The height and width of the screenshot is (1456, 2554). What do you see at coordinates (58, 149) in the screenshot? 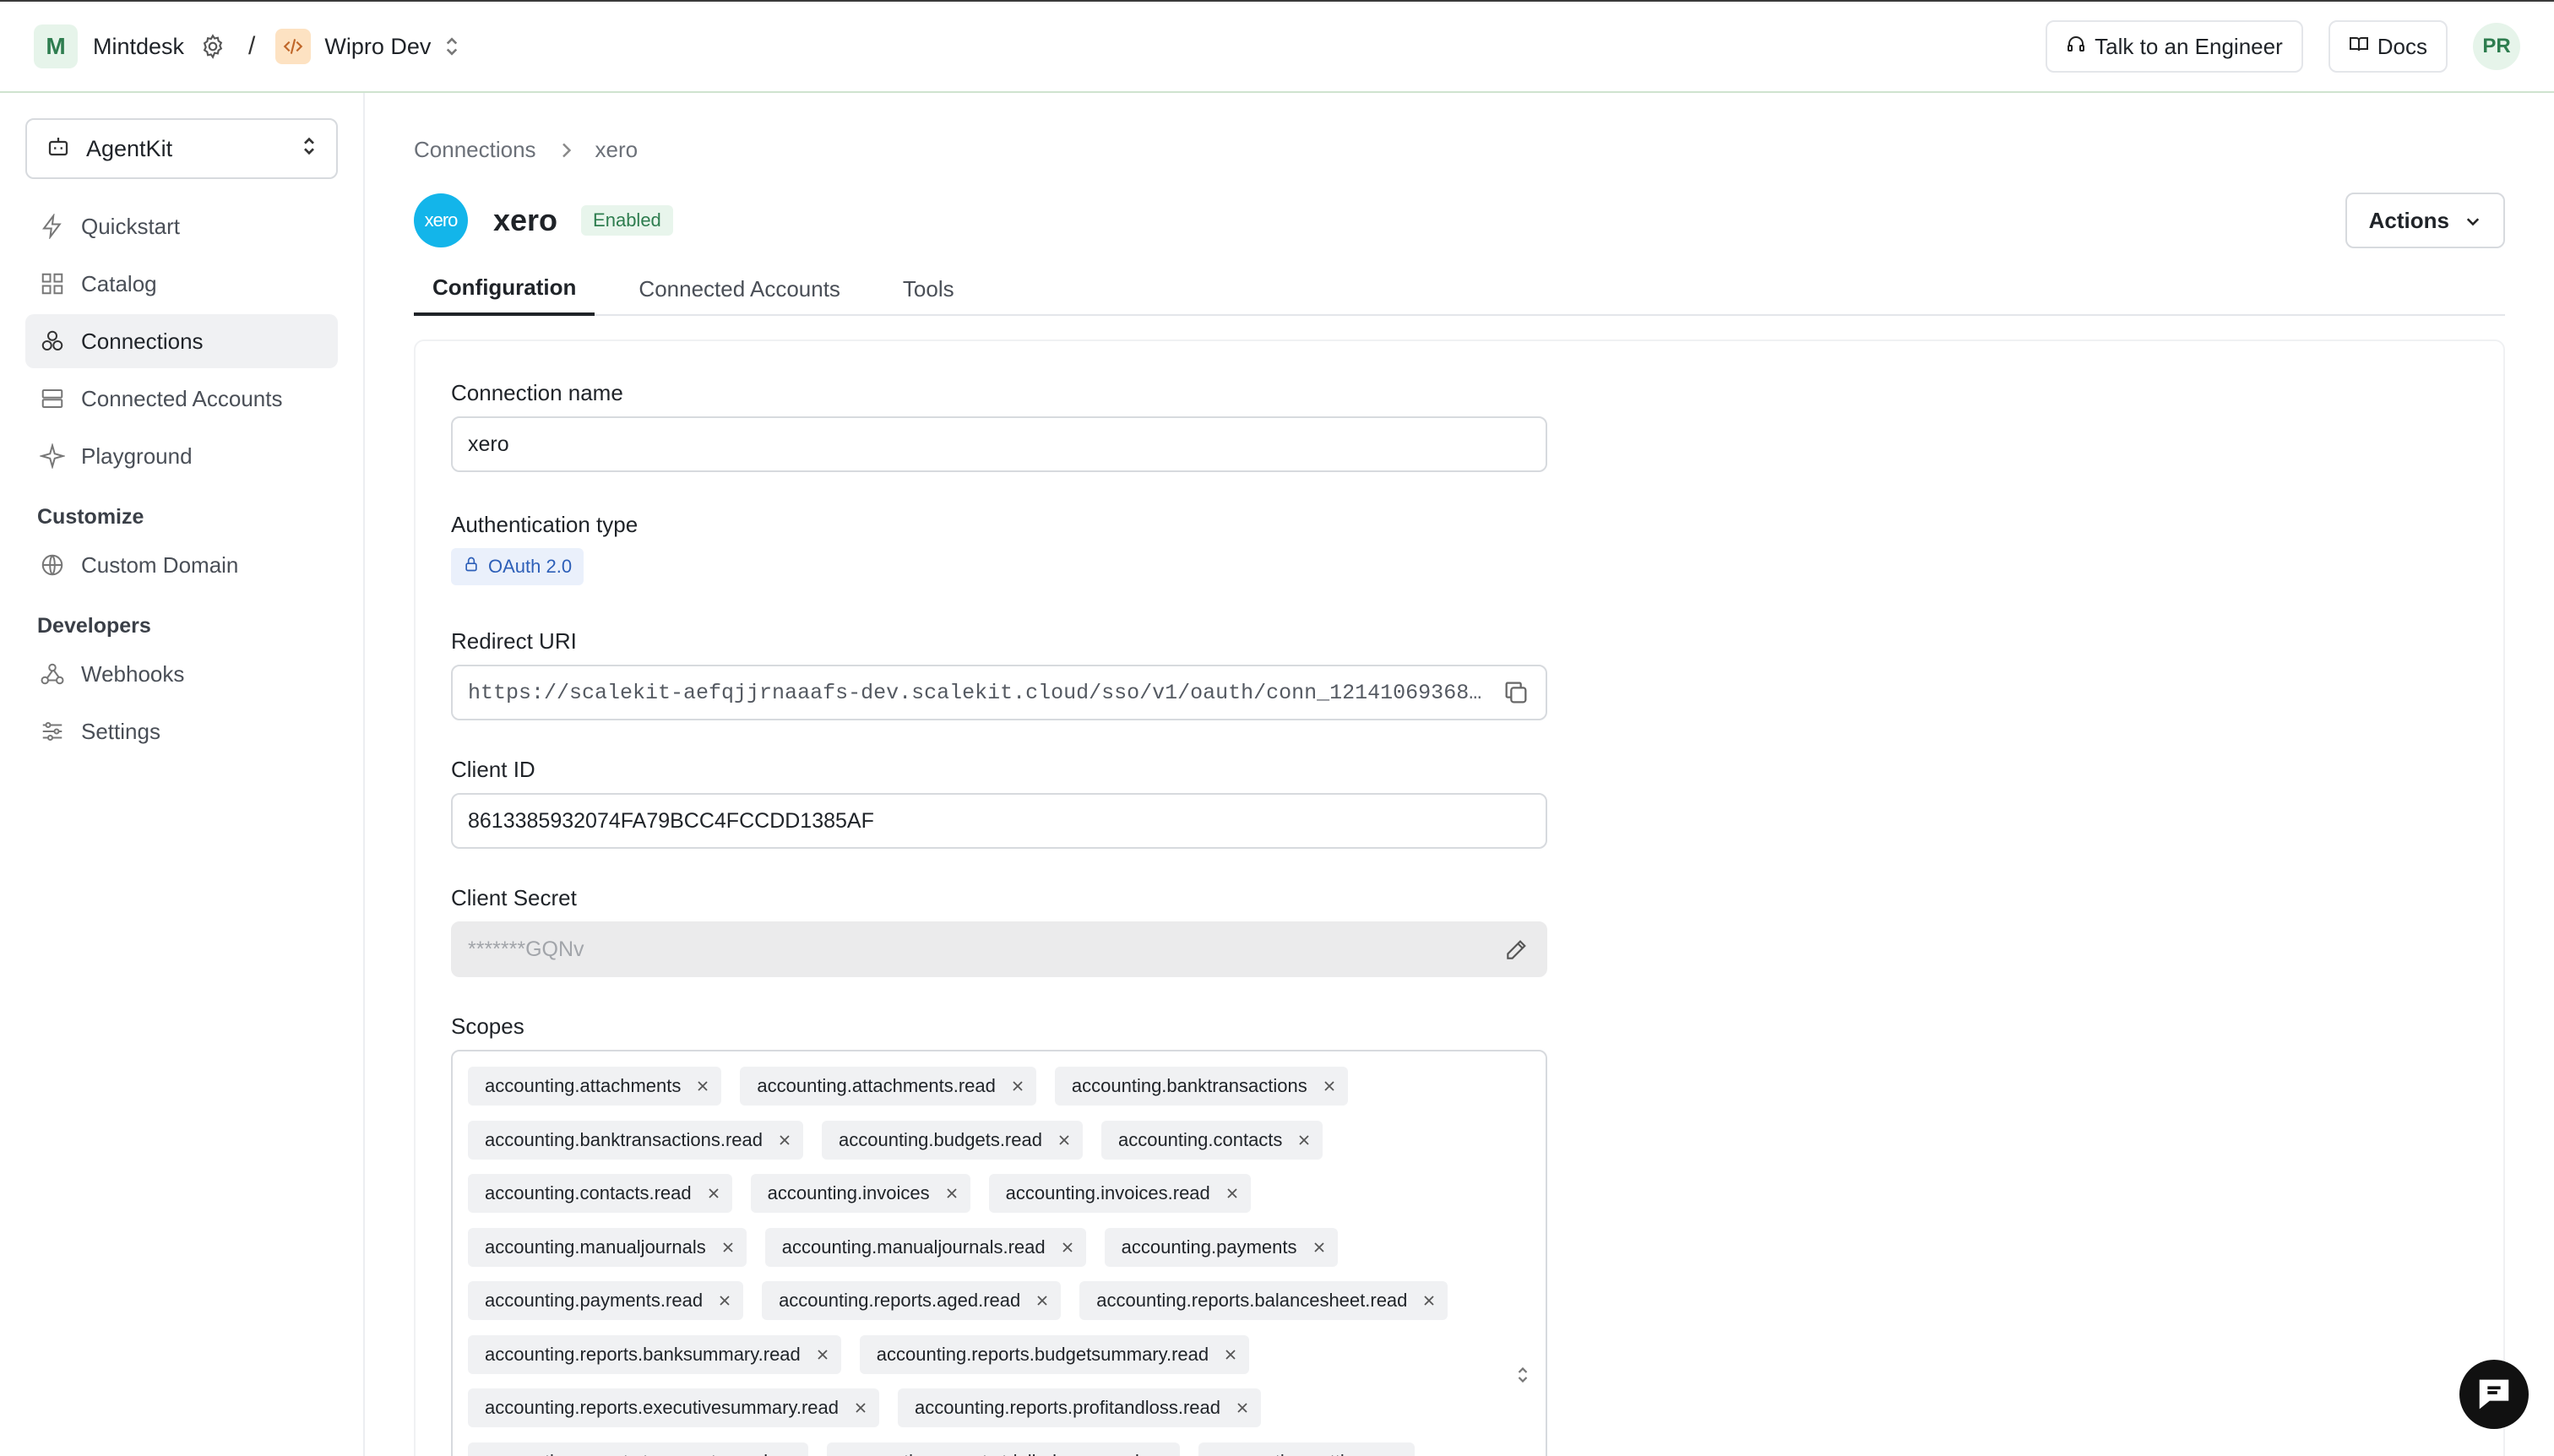
I see `bot-icon` at bounding box center [58, 149].